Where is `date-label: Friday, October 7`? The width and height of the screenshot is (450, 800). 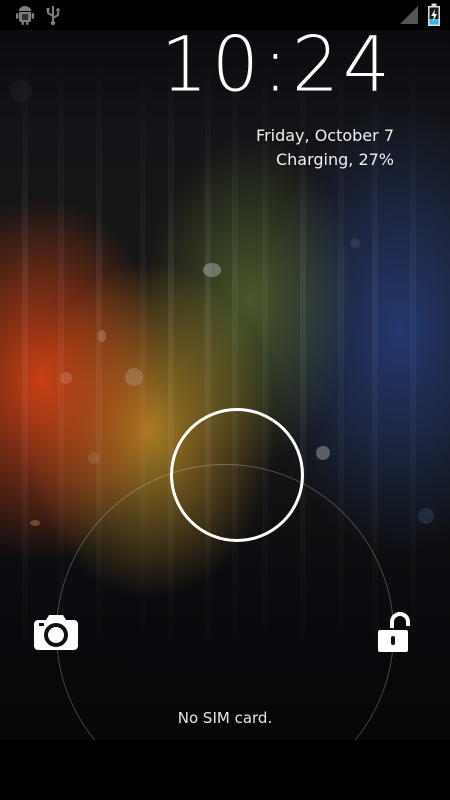
date-label: Friday, October 7 is located at coordinates (325, 135).